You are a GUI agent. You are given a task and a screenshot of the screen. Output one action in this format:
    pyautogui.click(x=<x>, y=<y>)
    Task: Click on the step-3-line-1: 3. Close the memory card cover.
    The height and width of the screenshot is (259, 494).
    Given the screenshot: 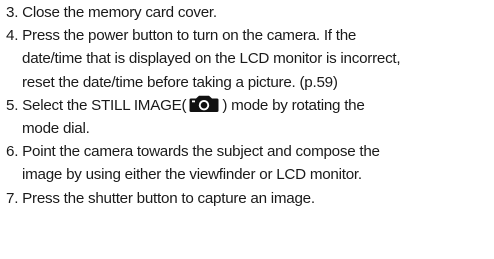 What is the action you would take?
    pyautogui.click(x=111, y=12)
    